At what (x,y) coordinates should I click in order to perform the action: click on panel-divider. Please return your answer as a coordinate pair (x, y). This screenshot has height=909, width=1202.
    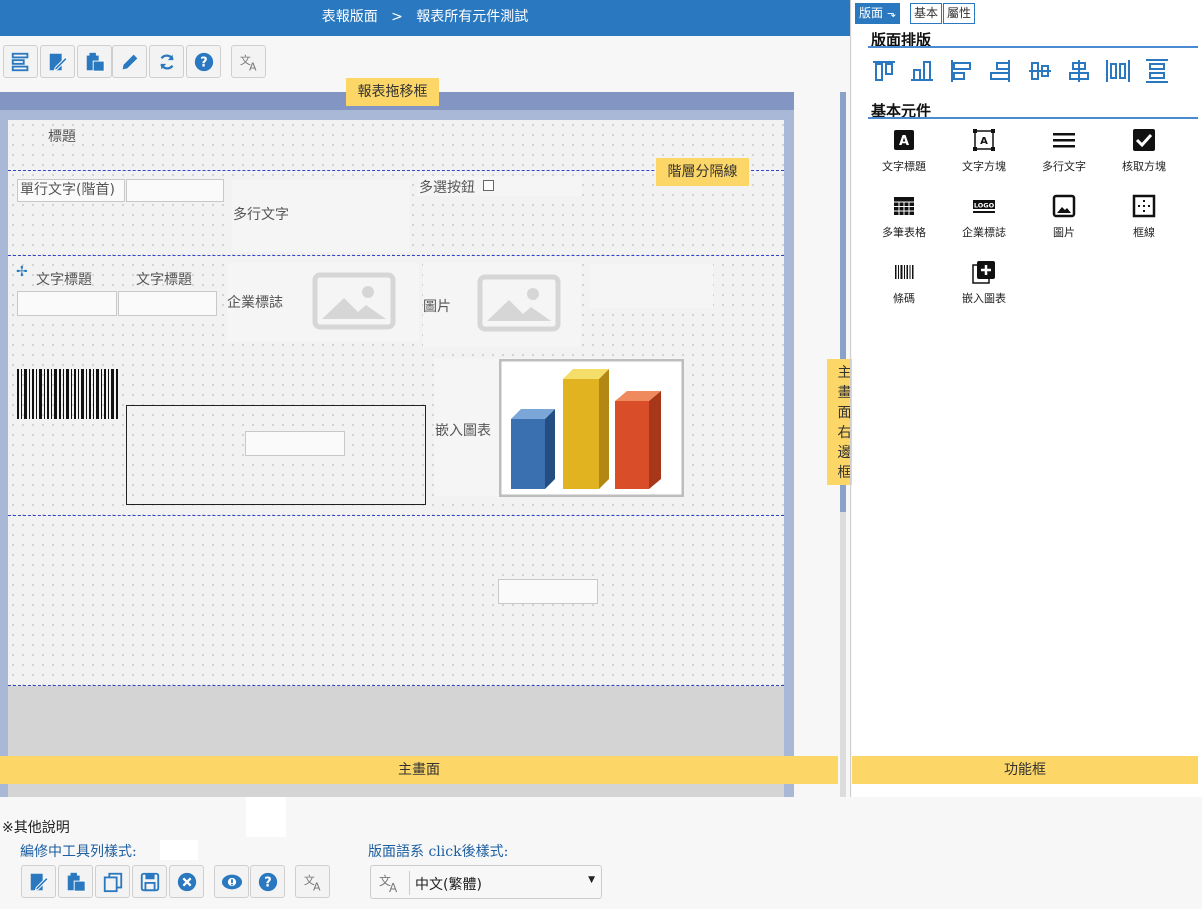
    Looking at the image, I should click on (850, 398).